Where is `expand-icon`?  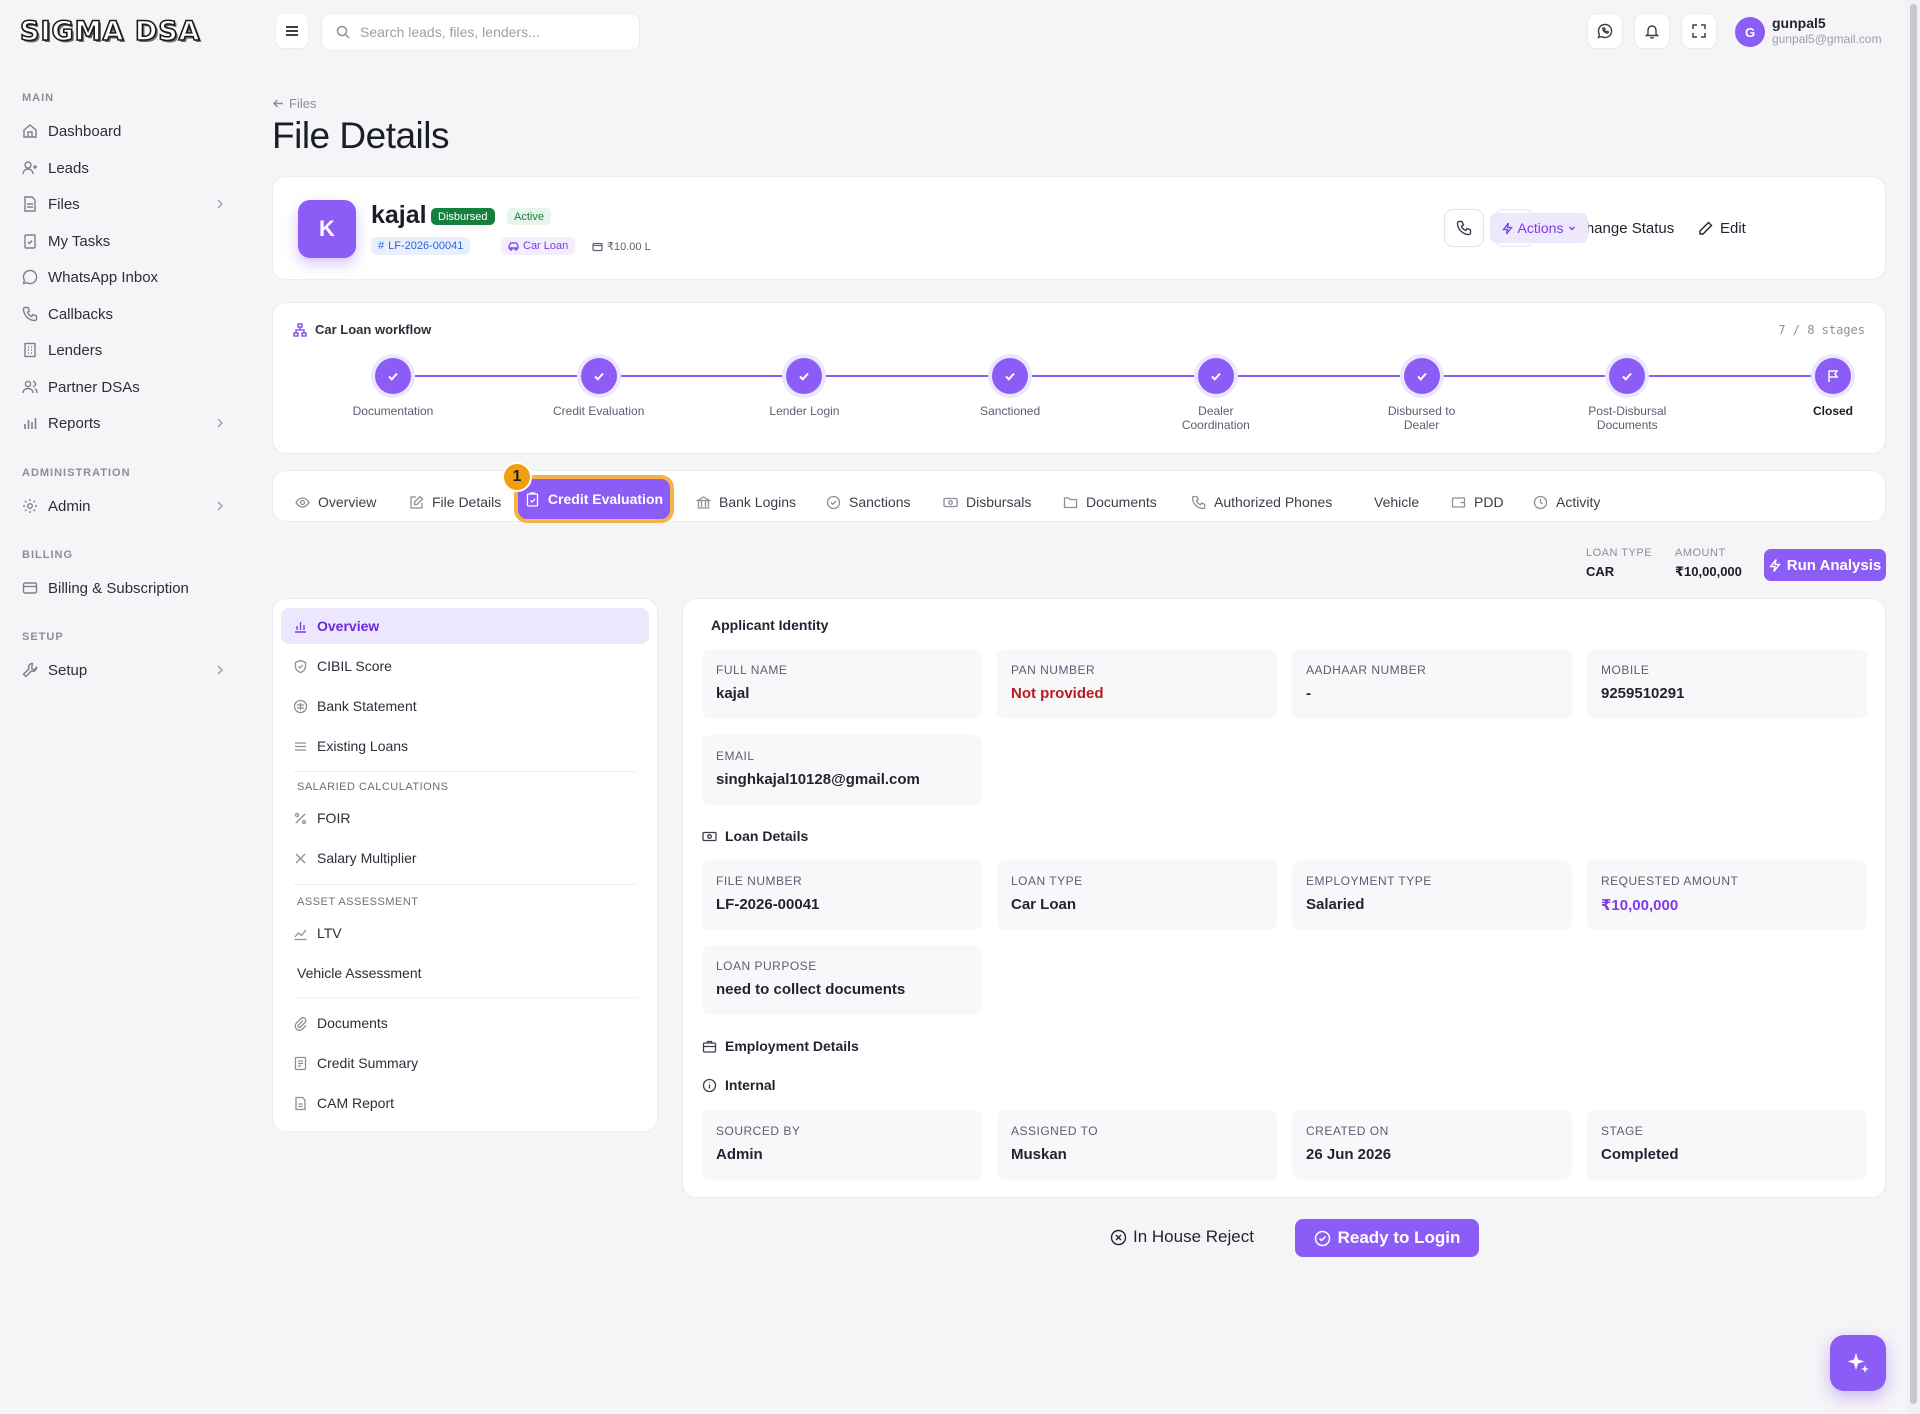
expand-icon is located at coordinates (1699, 31).